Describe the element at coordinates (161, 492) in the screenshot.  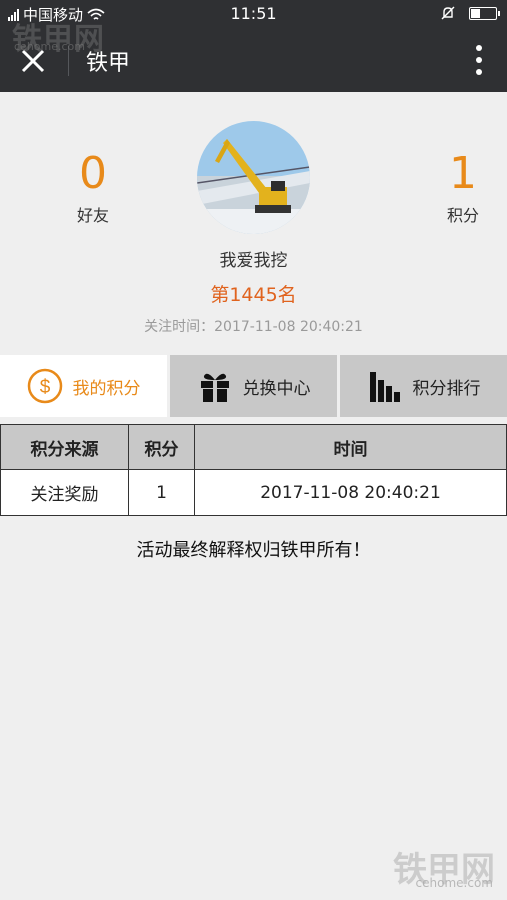
I see `cell-points: 1` at that location.